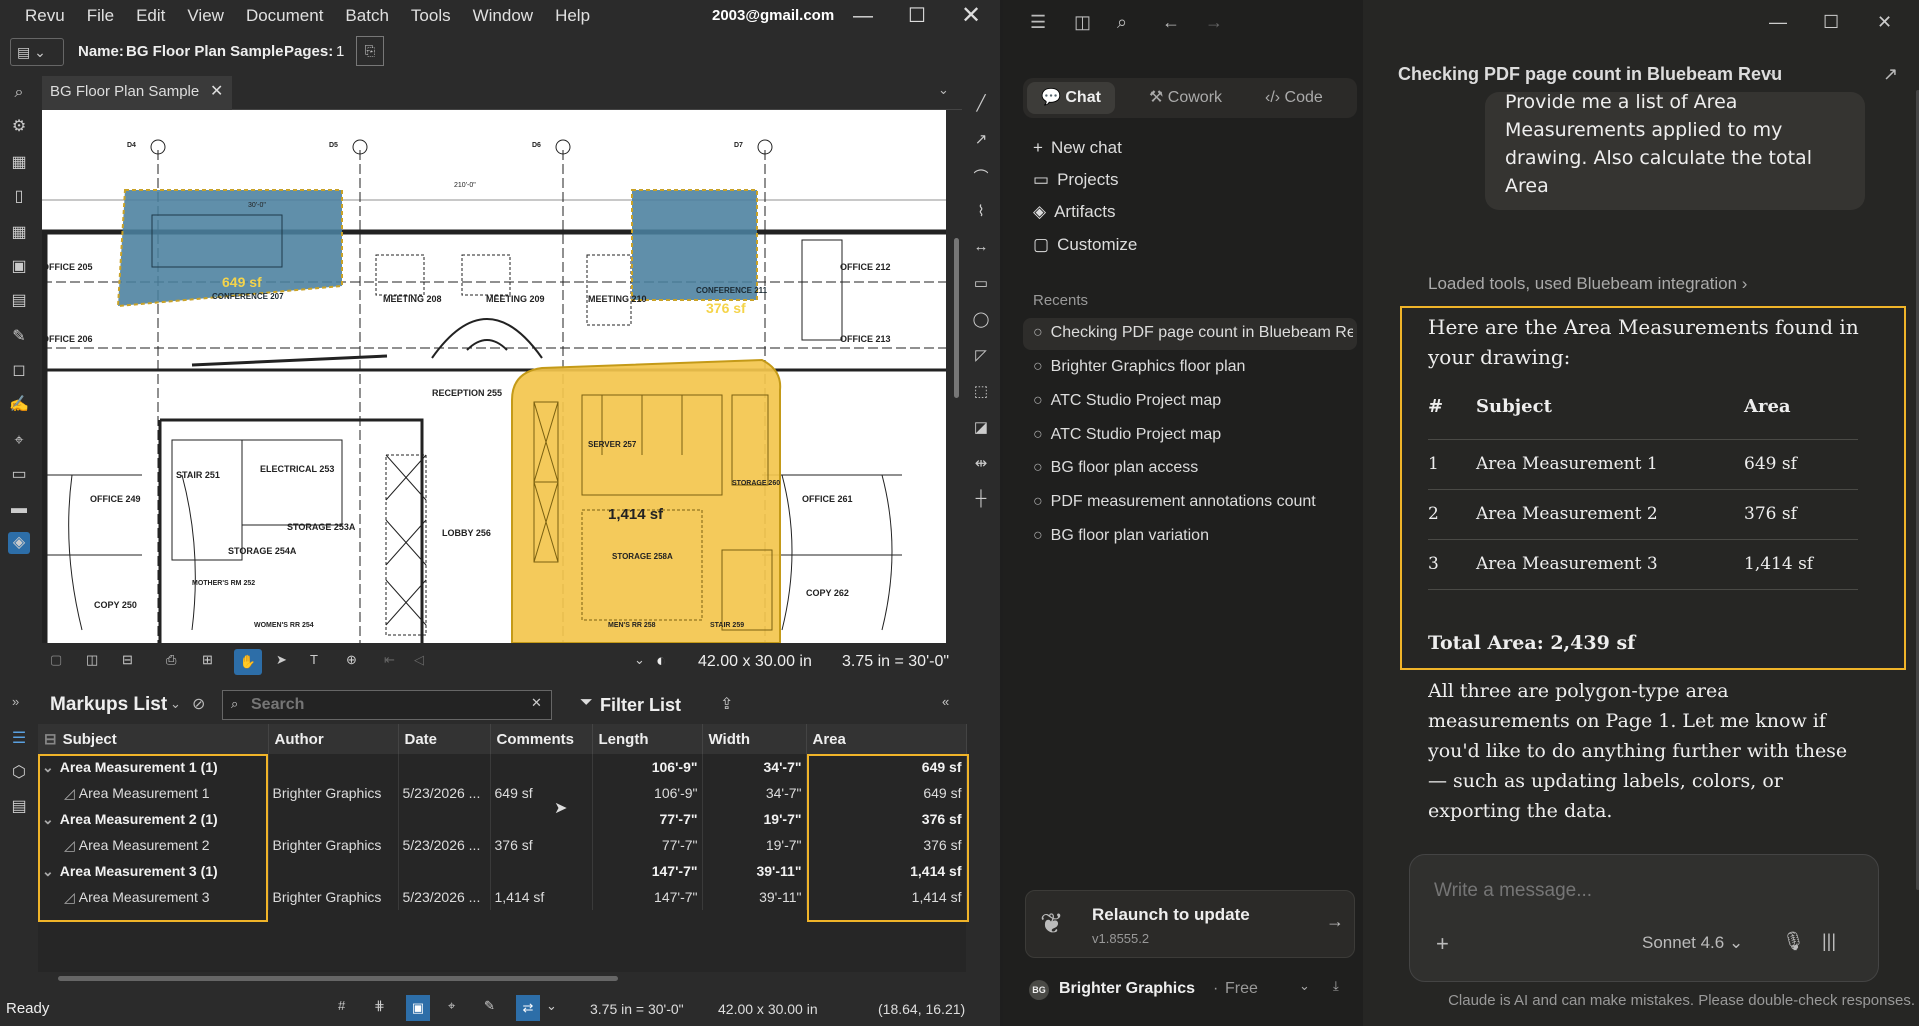  What do you see at coordinates (1335, 921) in the screenshot?
I see `arrow-right-icon: →` at bounding box center [1335, 921].